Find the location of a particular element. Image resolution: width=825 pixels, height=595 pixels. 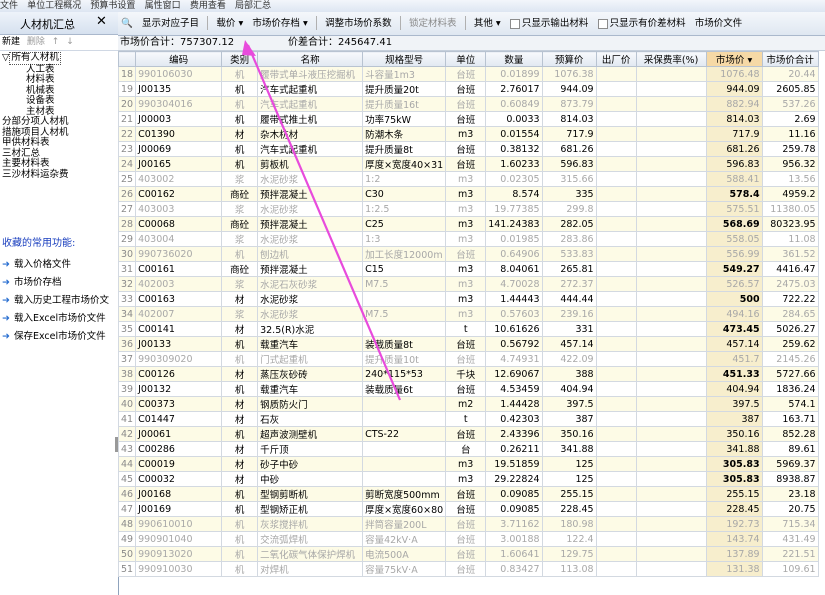

cell-market-price: 717.9 is located at coordinates (734, 134).